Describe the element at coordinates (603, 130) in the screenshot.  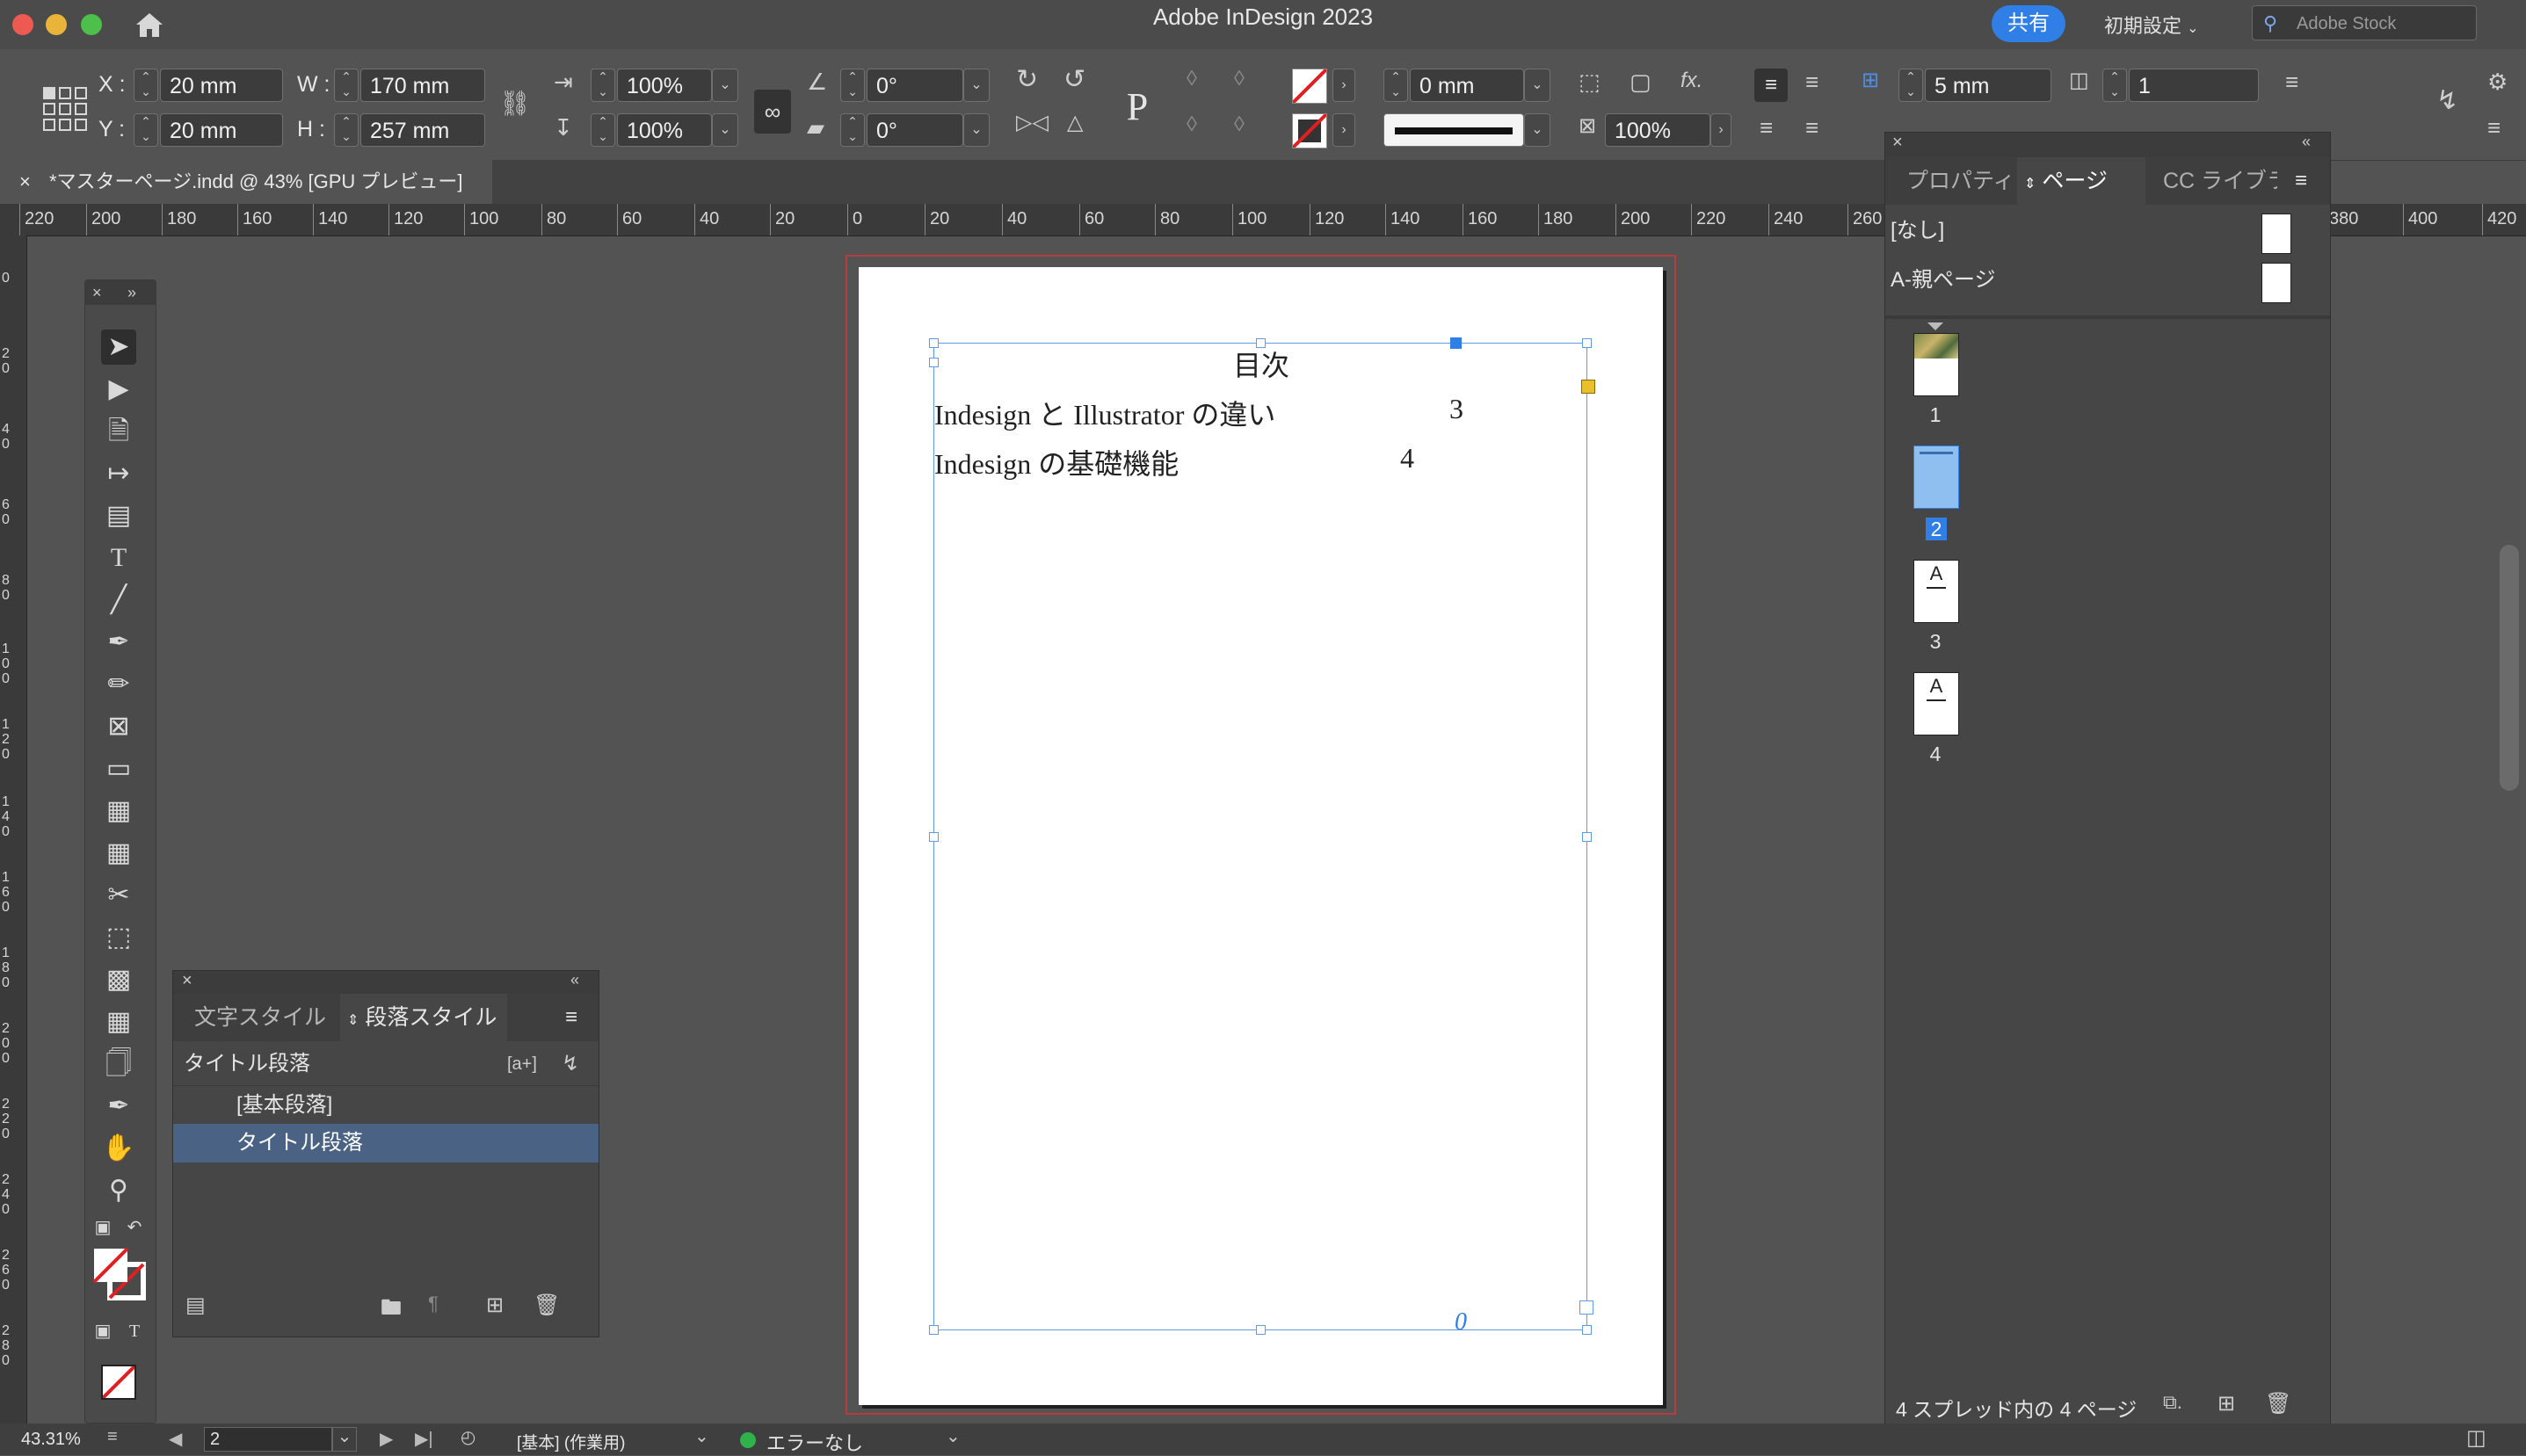
I see `scale-y-stepper: ⌃ ⌄` at that location.